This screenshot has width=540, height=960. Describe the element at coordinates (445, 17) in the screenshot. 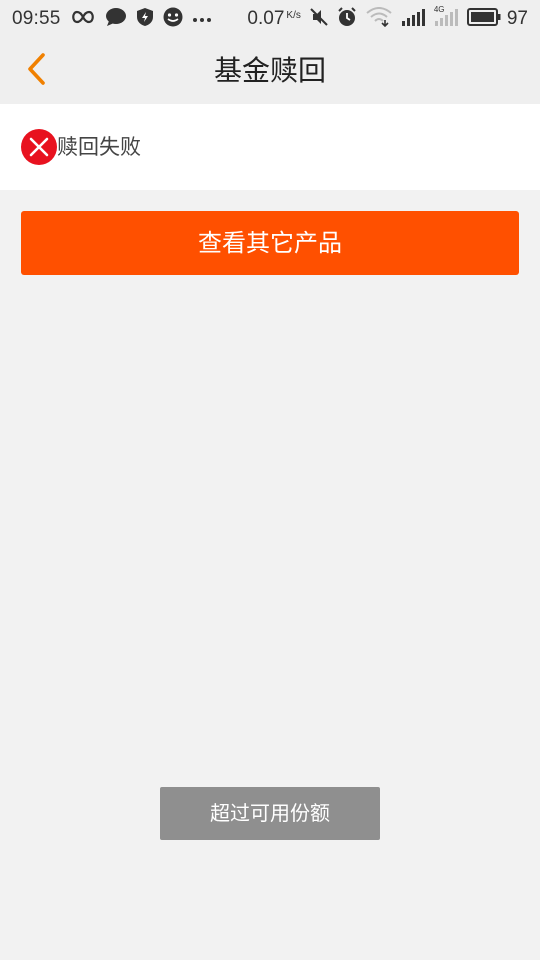

I see `signal-4g-icon: 4G` at that location.